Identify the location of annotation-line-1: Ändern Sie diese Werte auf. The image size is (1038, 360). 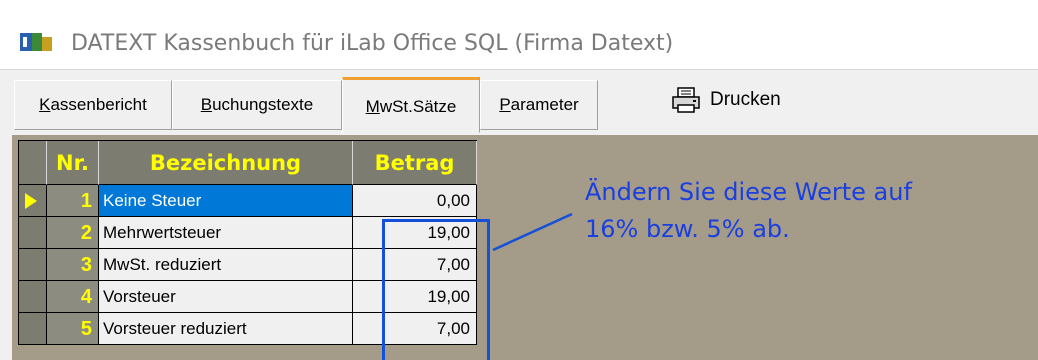
(748, 192).